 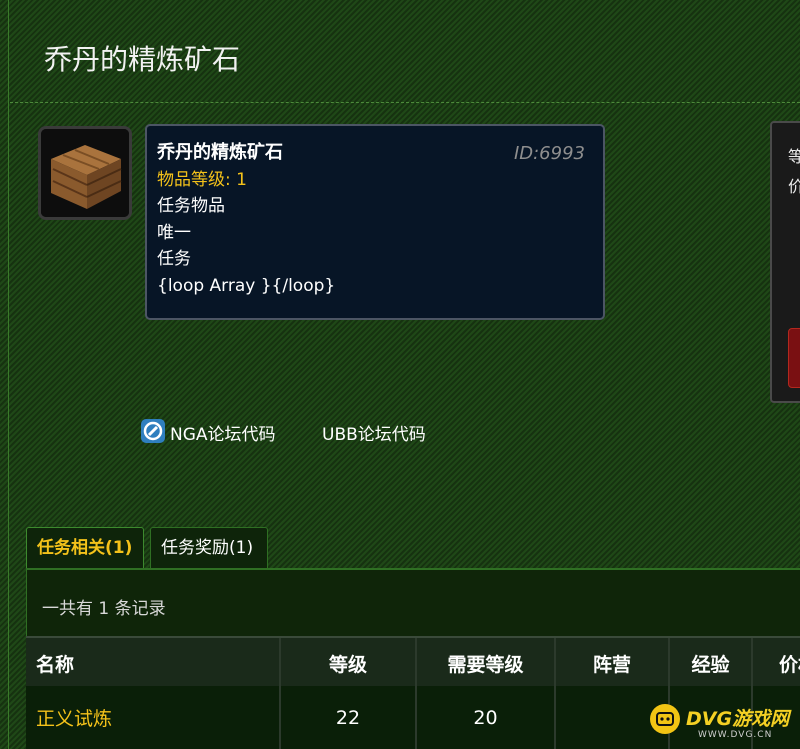 I want to click on watermark-url: WWW.DVG.CN, so click(x=735, y=735).